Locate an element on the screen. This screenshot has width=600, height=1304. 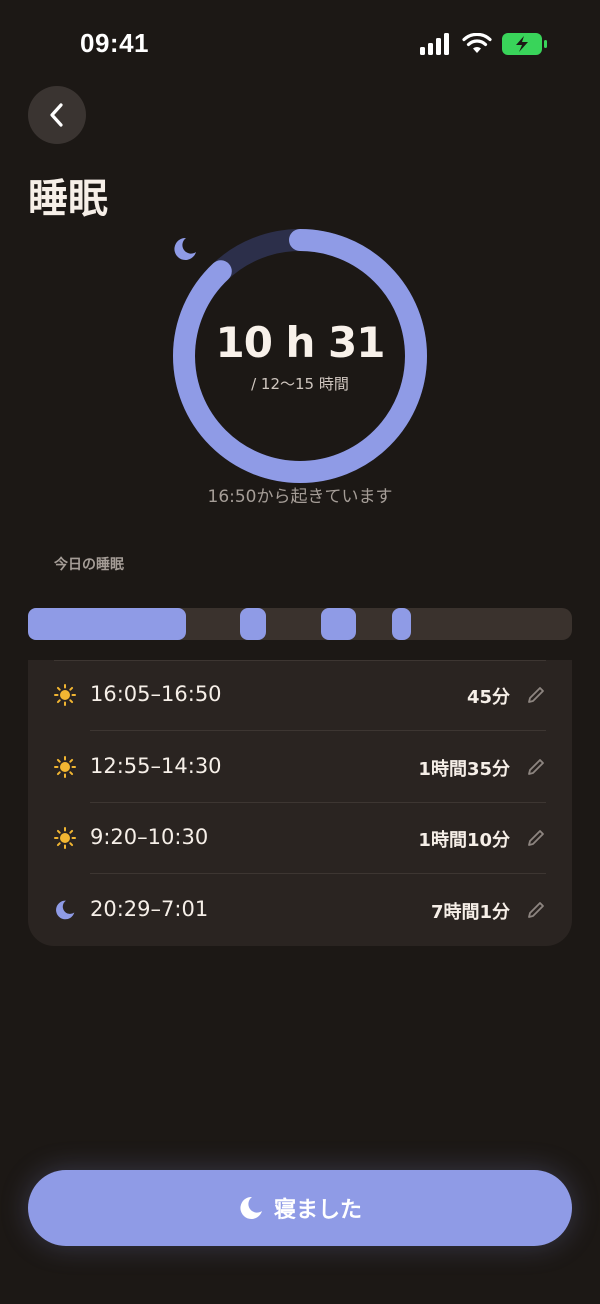
back-button is located at coordinates (57, 115).